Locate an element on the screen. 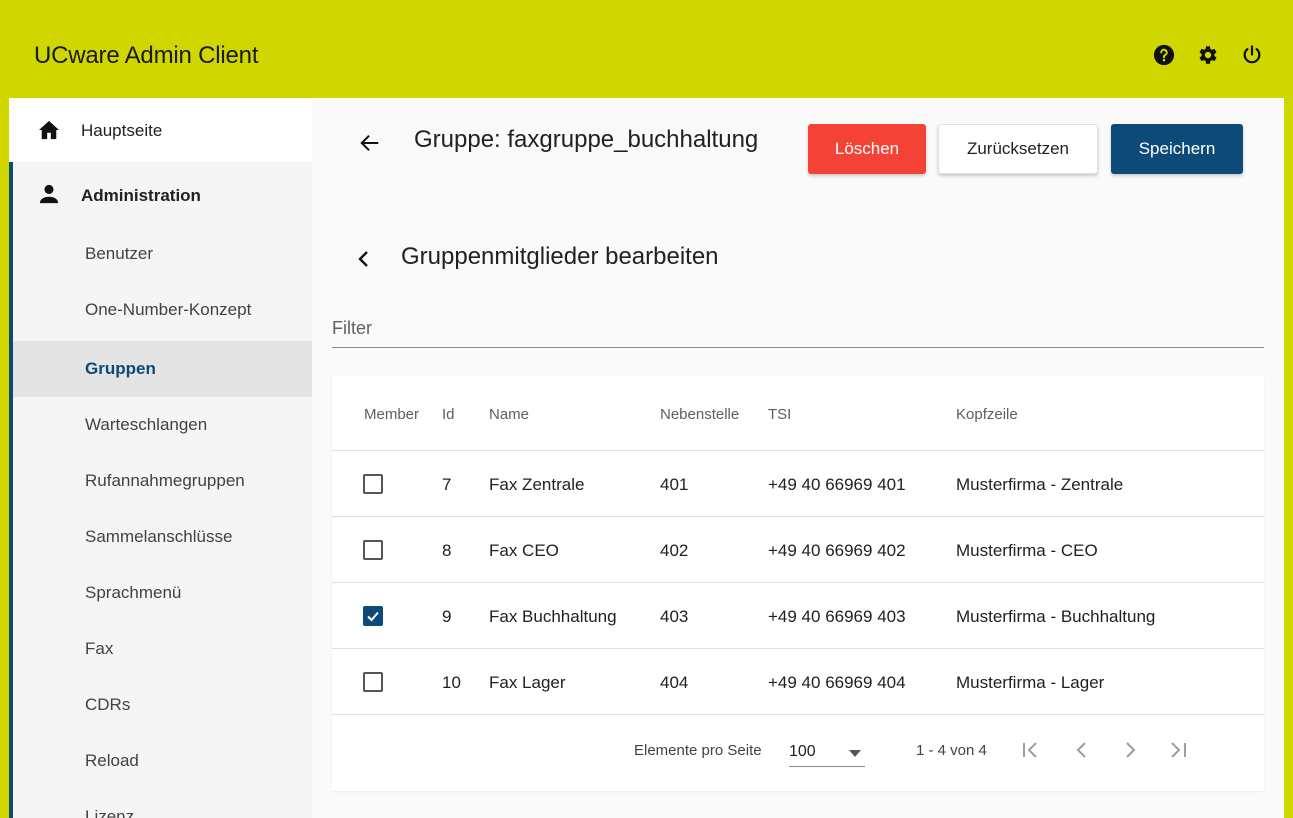 Image resolution: width=1293 pixels, height=818 pixels. page-size-label: Elemente pro Seite is located at coordinates (698, 750).